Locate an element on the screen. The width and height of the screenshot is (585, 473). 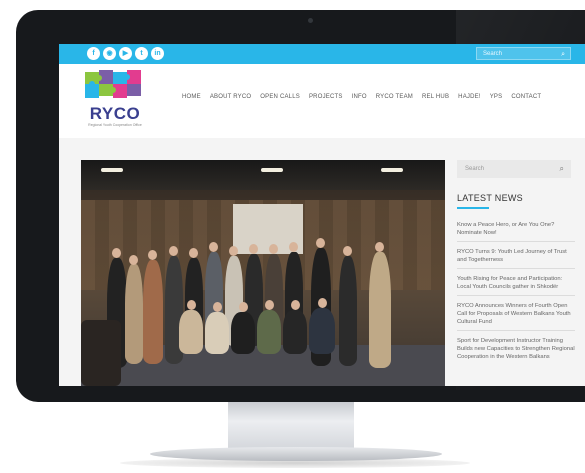
nav-open-calls: OPEN CALLS is located at coordinates (280, 97).